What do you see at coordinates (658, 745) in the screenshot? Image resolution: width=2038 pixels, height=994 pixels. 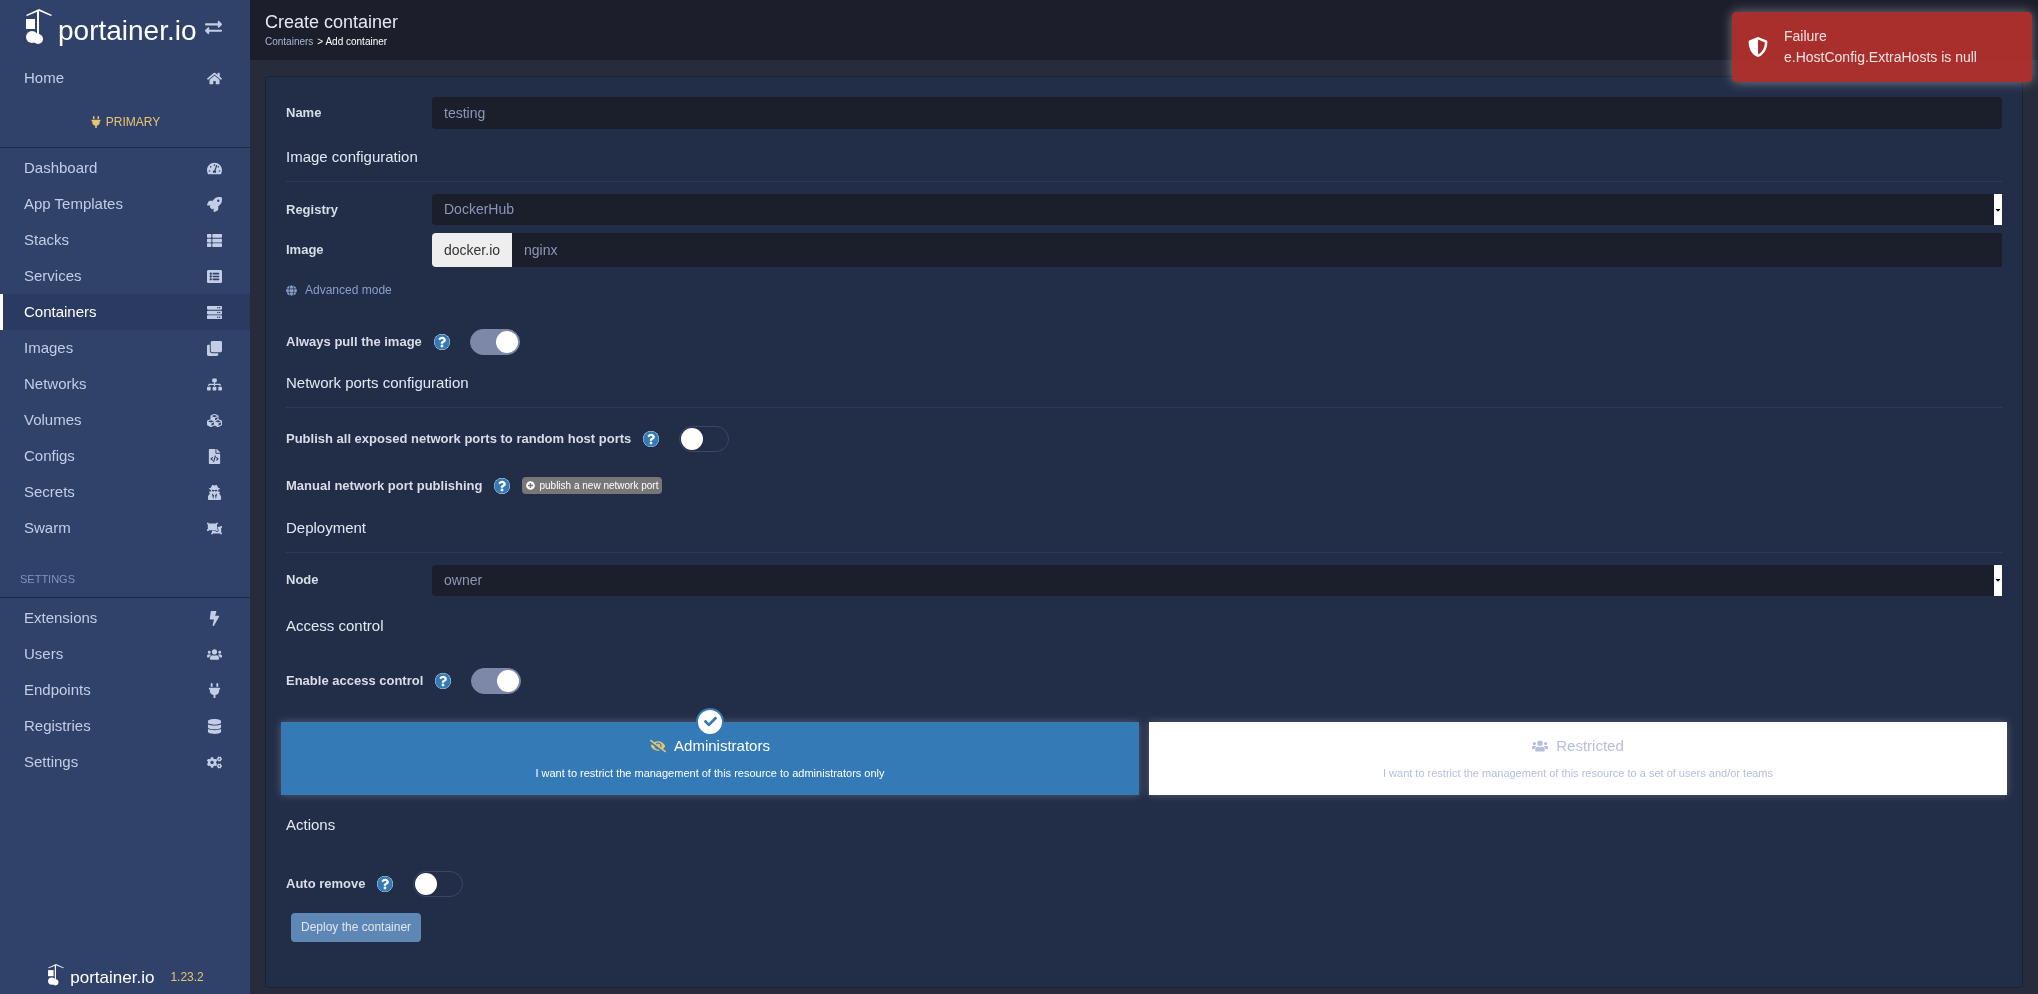 I see `eye-slash-icon` at bounding box center [658, 745].